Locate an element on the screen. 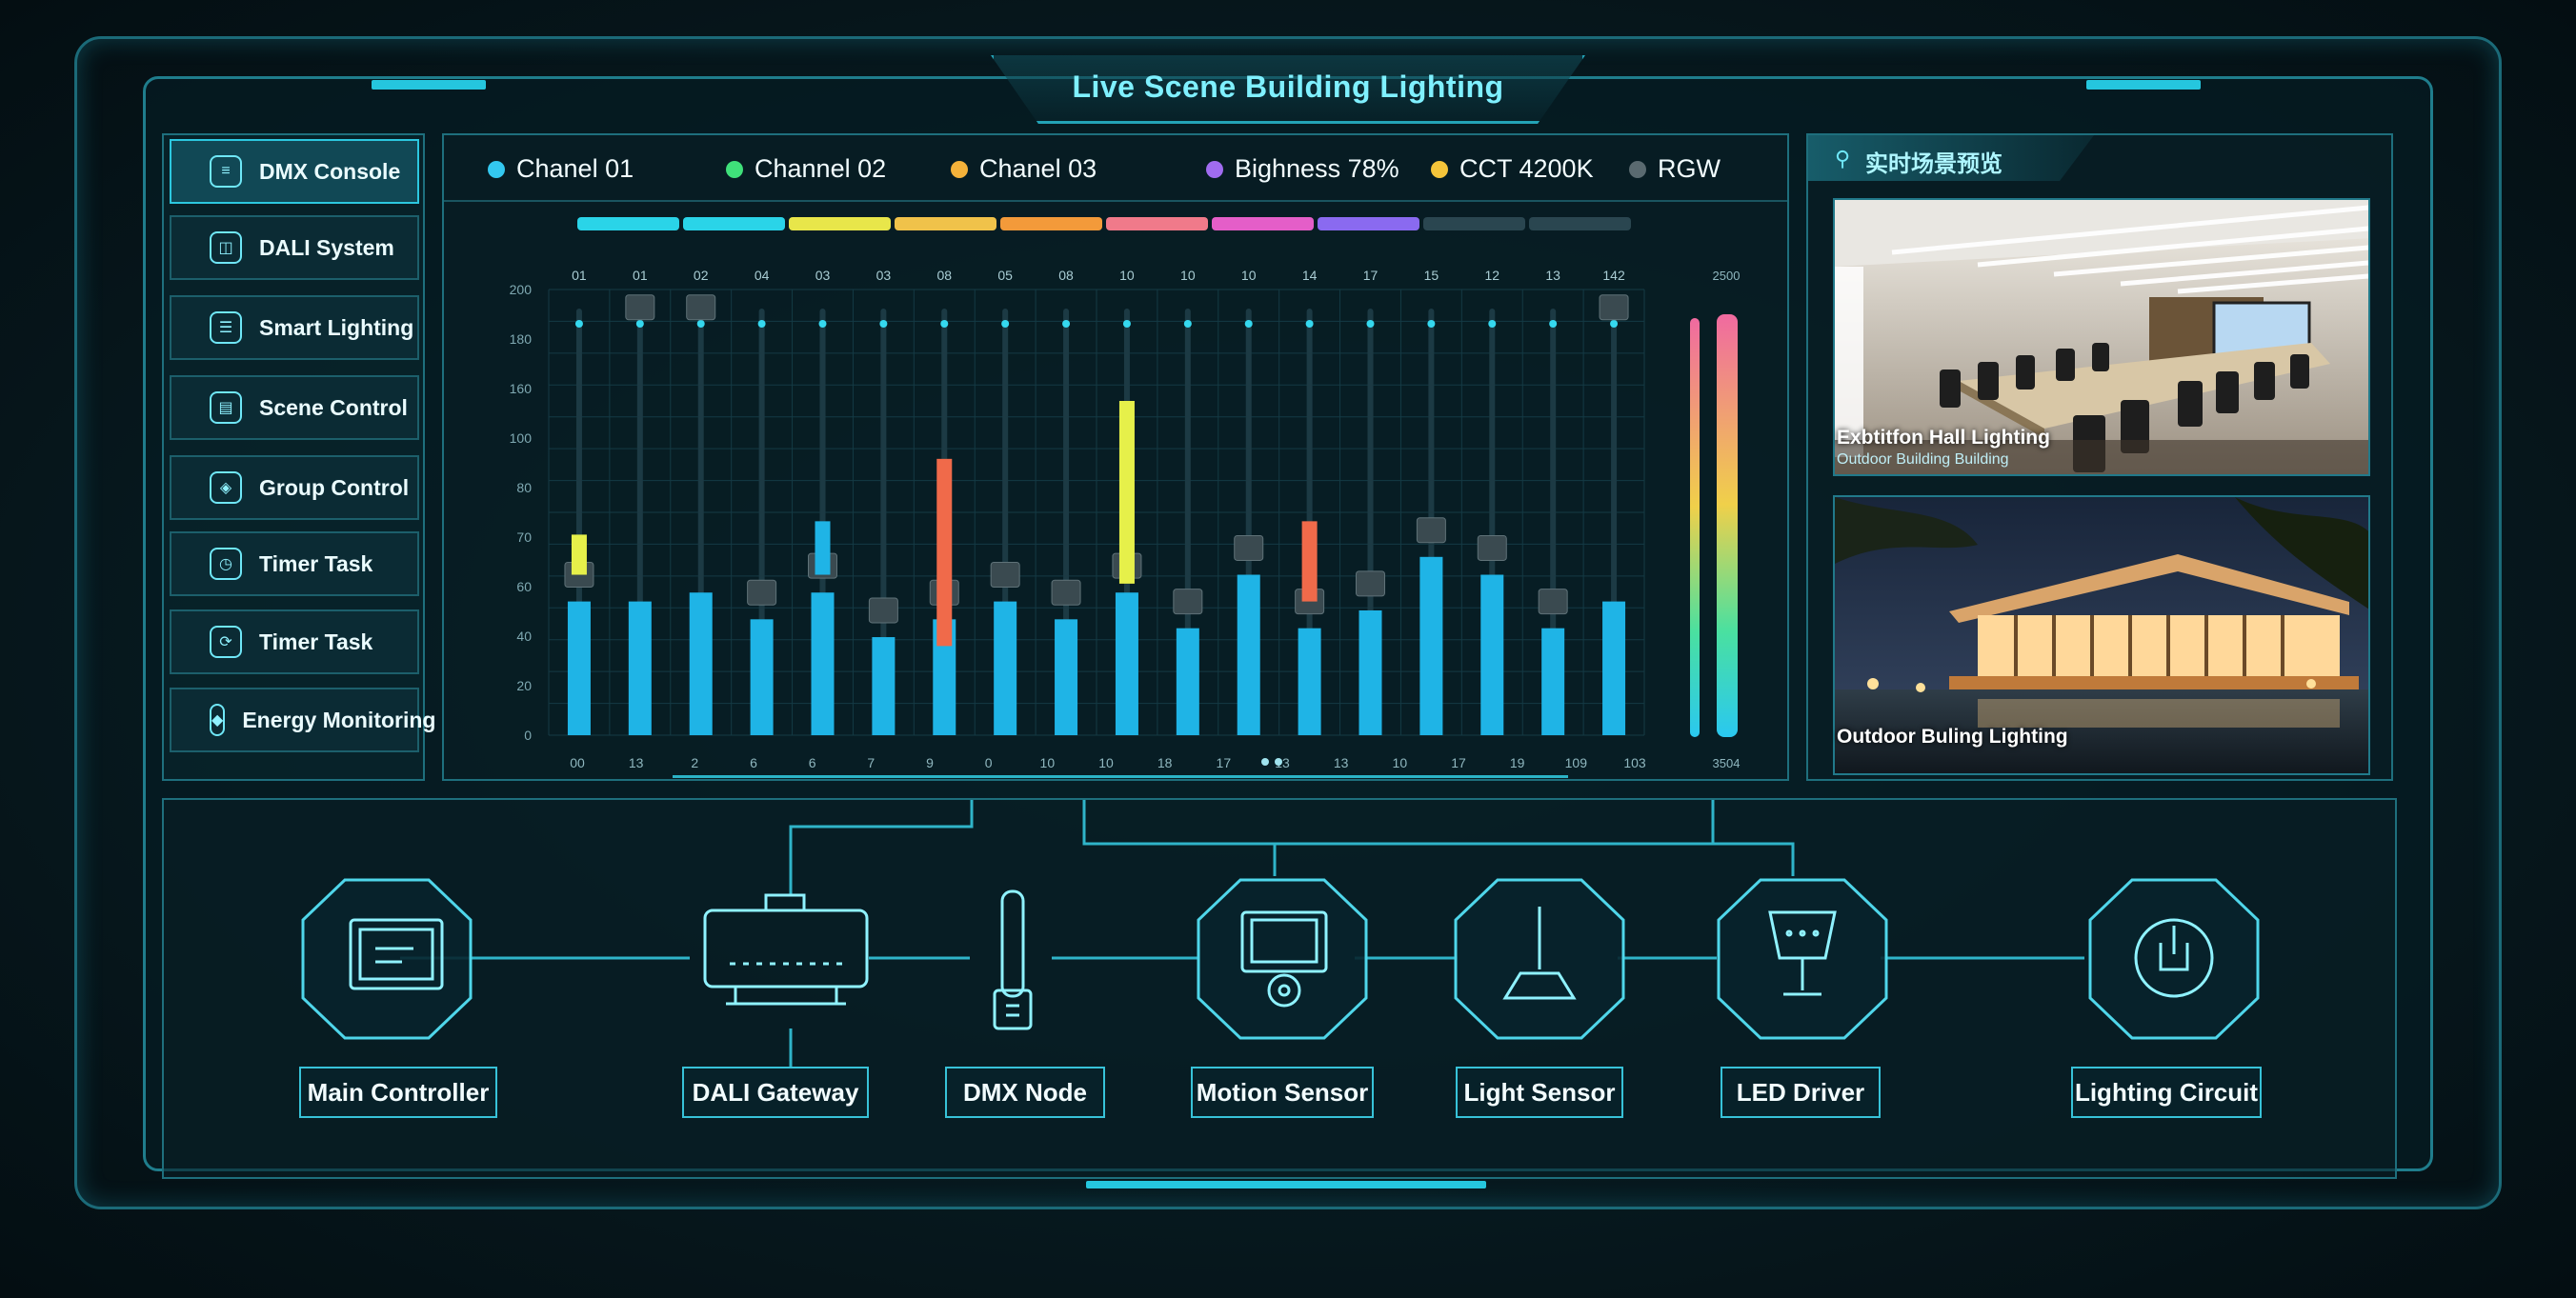  lighting-circuit-label: Lighting Circuit is located at coordinates (2166, 1092).